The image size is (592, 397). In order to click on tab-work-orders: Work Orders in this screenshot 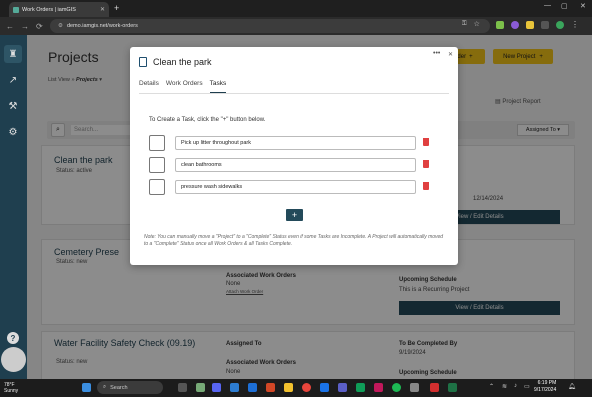, I will do `click(184, 86)`.